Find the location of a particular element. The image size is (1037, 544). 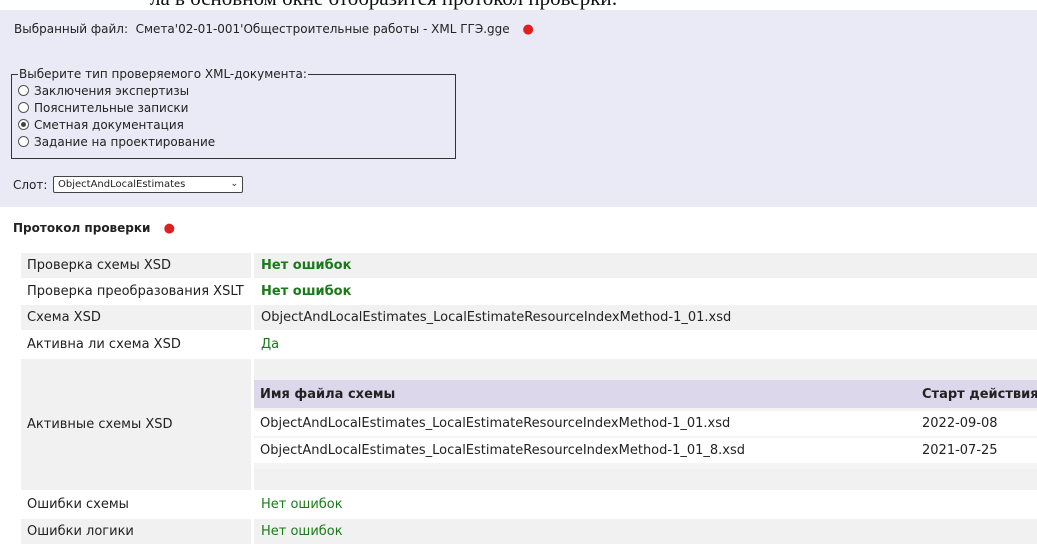

radio-option-expert-conclusions: Заключения экспертизы is located at coordinates (103, 90).